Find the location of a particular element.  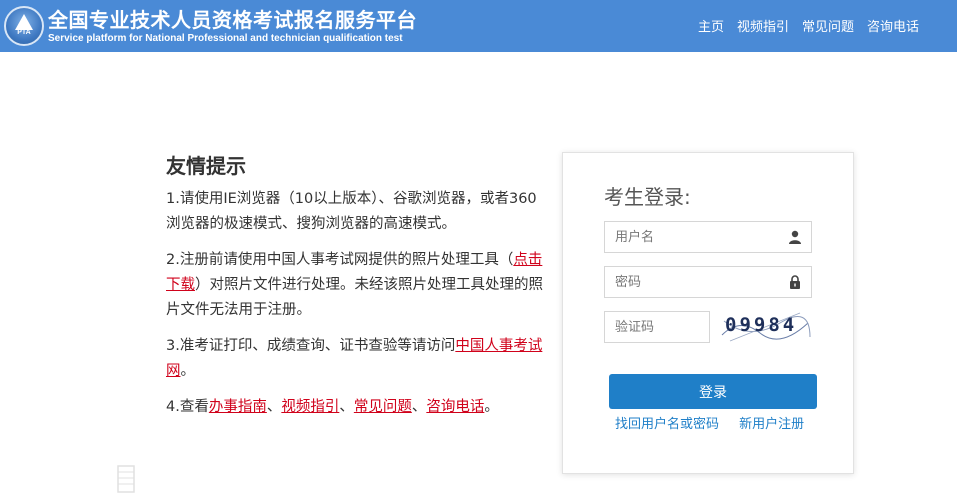

password-field is located at coordinates (708, 282).